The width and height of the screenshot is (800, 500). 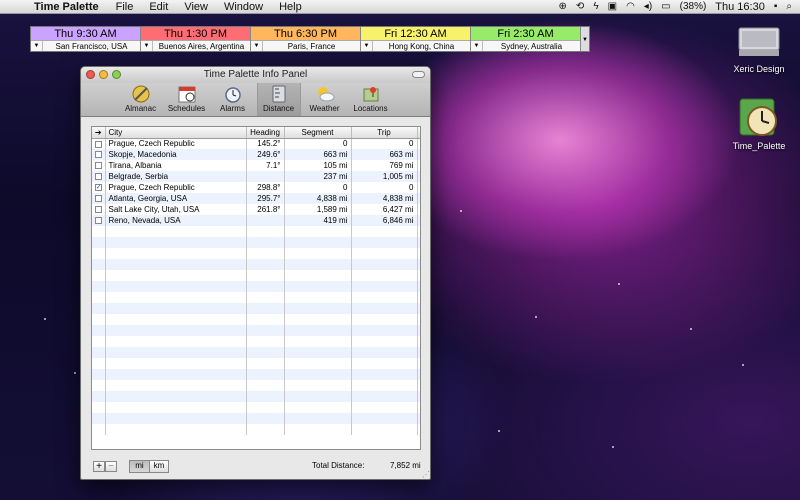 What do you see at coordinates (196, 39) in the screenshot?
I see `clock-buenos-aires: Thu 1:30 PM ▼ Buenos Aires, Argentina` at bounding box center [196, 39].